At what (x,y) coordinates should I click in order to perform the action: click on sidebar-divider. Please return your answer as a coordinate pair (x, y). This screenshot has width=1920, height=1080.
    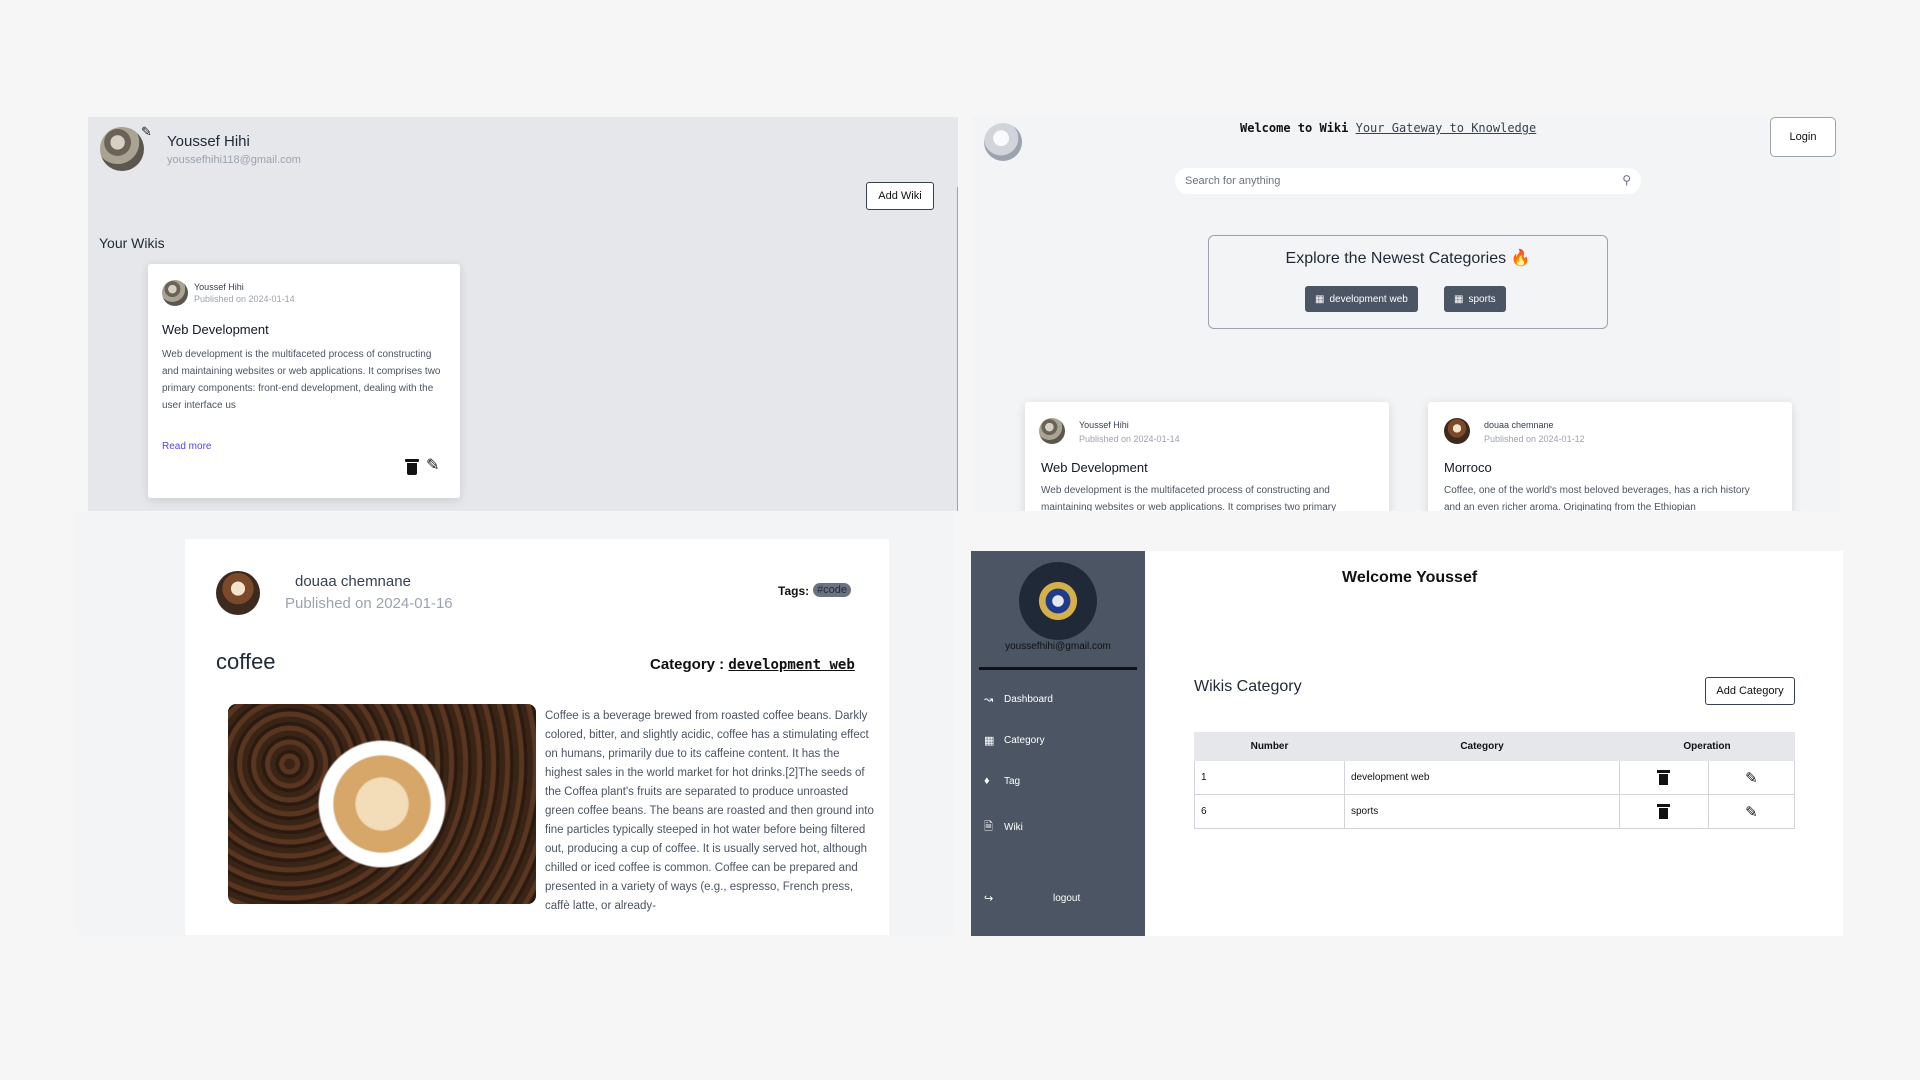
    Looking at the image, I should click on (1058, 668).